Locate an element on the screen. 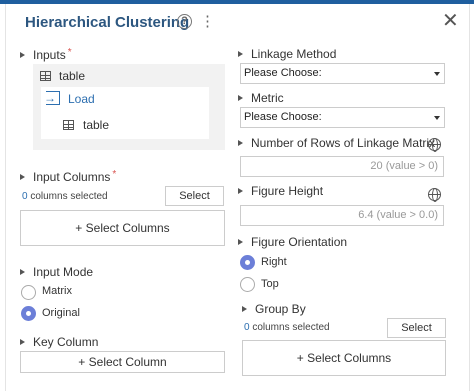  load-container is located at coordinates (125, 113).